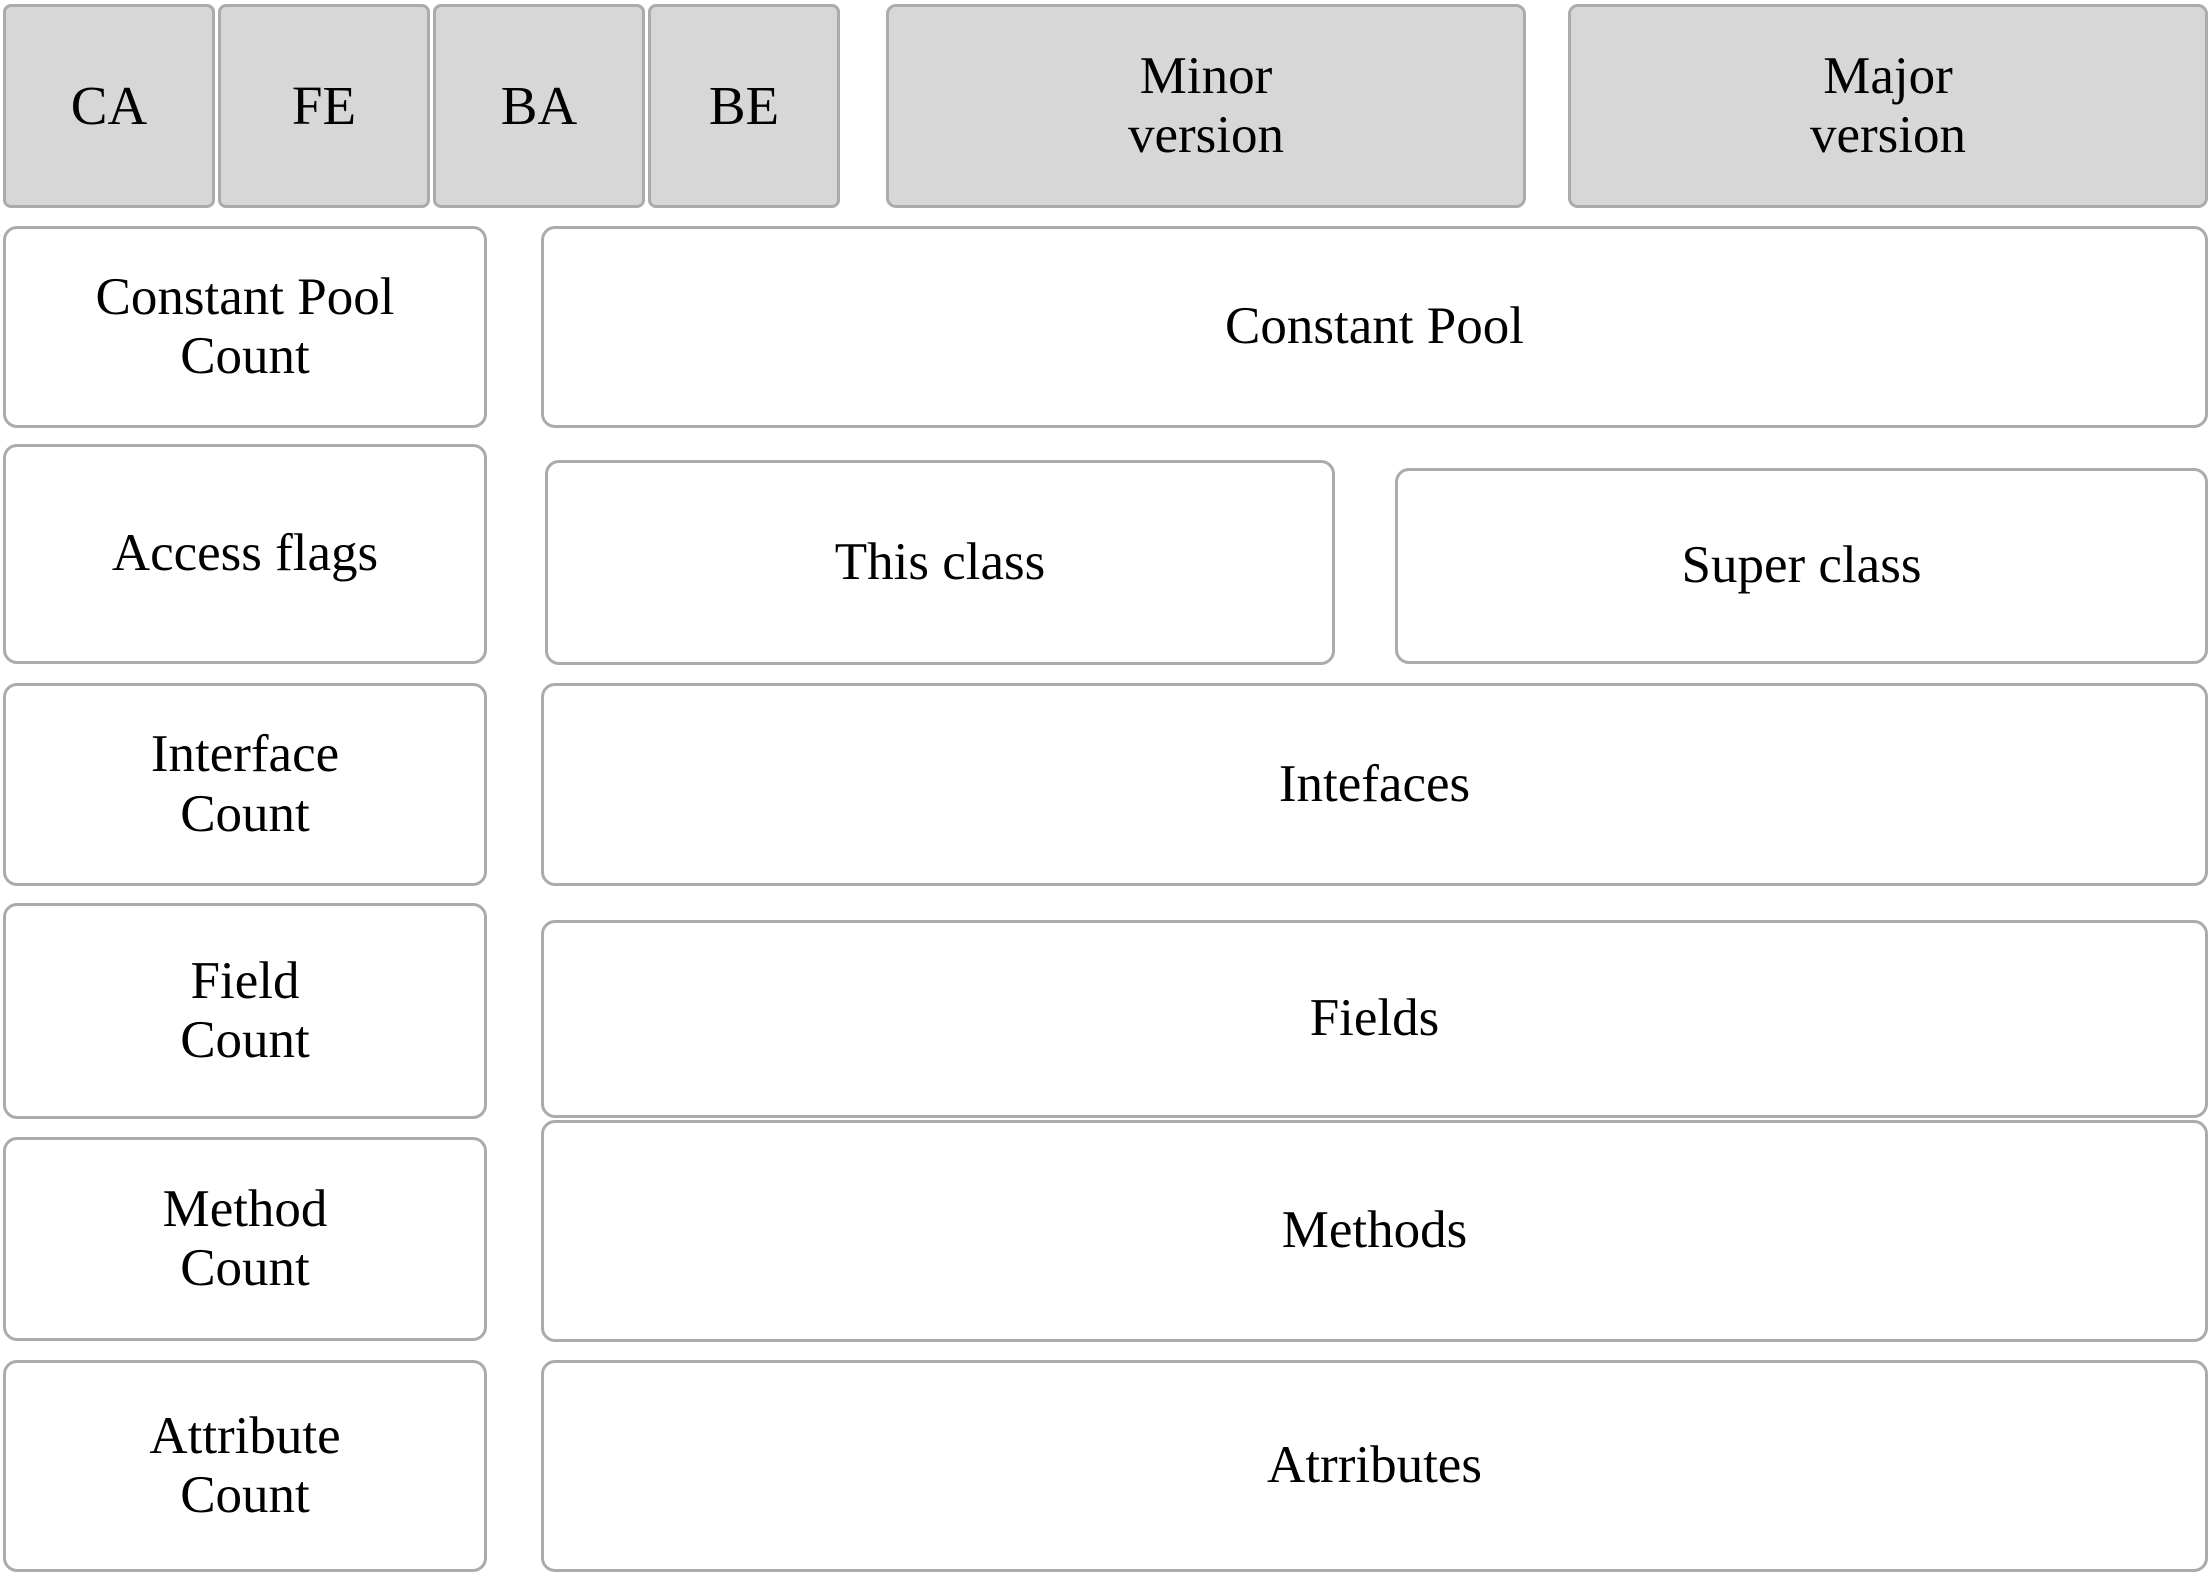  I want to click on method-count: Method Count, so click(245, 1239).